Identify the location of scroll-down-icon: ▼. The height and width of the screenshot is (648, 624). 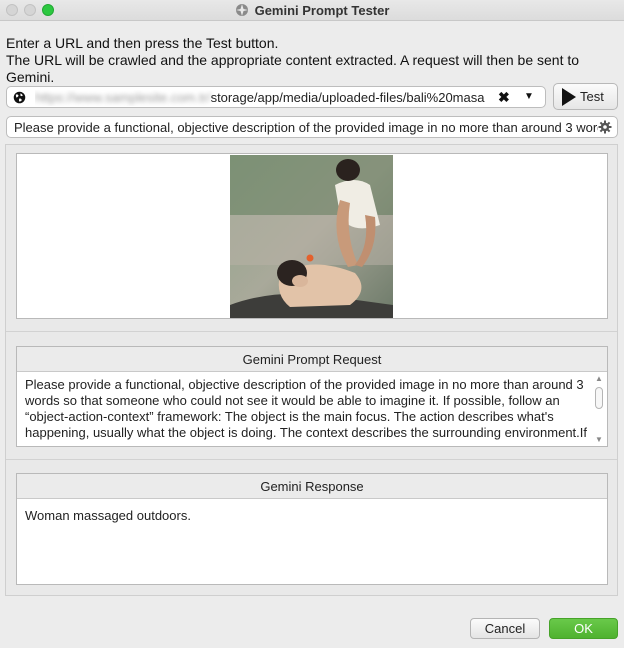
(599, 439).